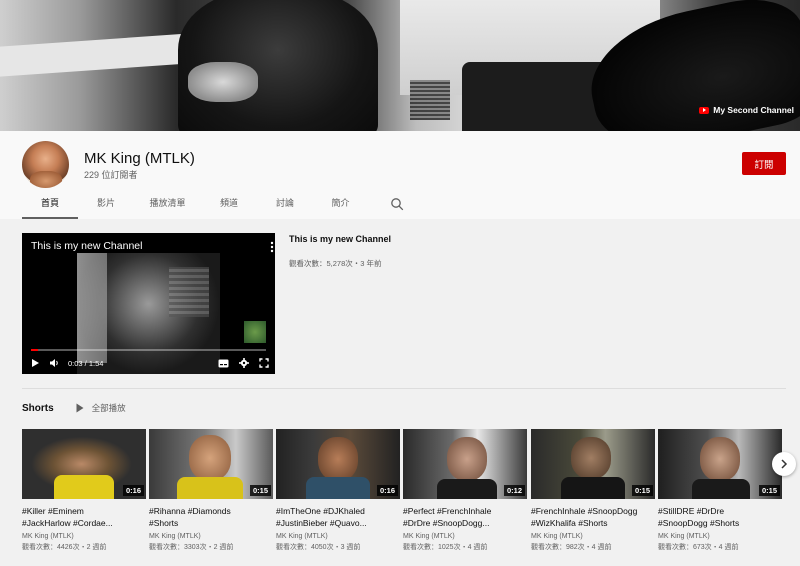 This screenshot has height=566, width=800. What do you see at coordinates (430, 100) in the screenshot?
I see `banner-texture` at bounding box center [430, 100].